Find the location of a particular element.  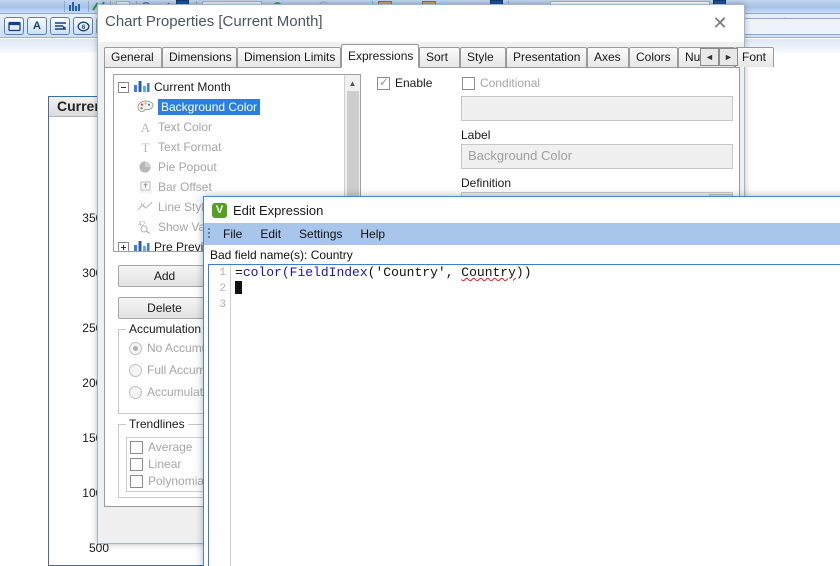

line-number-gutter: 1 2 3 is located at coordinates (220, 415).